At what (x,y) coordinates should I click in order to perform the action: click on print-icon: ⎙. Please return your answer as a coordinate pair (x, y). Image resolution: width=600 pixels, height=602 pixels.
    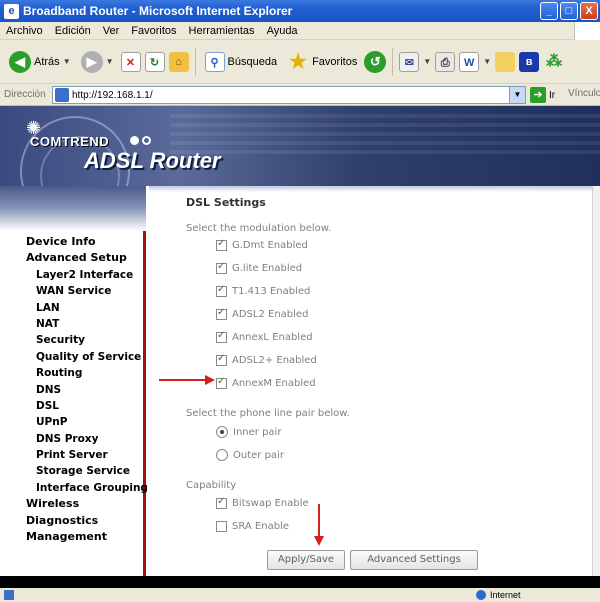
    Looking at the image, I should click on (445, 61).